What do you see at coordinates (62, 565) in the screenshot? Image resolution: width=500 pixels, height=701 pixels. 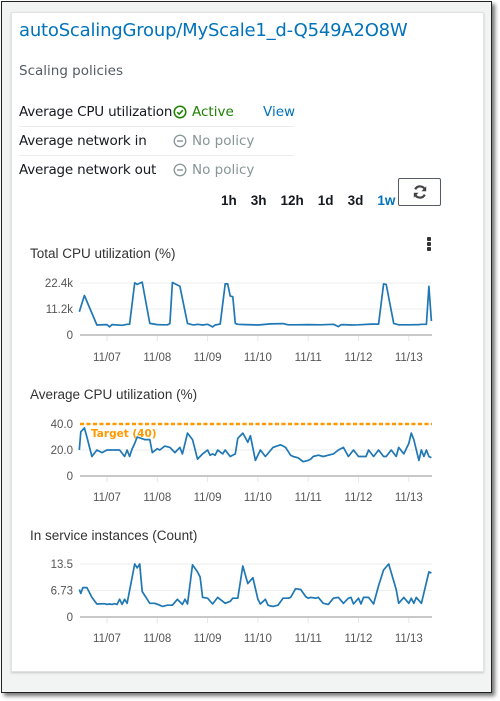 I see `y-tick-label: 13.5` at bounding box center [62, 565].